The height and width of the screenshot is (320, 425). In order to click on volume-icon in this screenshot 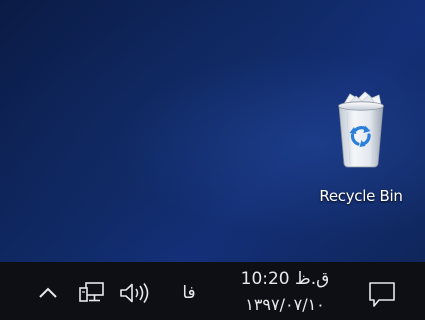, I will do `click(135, 293)`.